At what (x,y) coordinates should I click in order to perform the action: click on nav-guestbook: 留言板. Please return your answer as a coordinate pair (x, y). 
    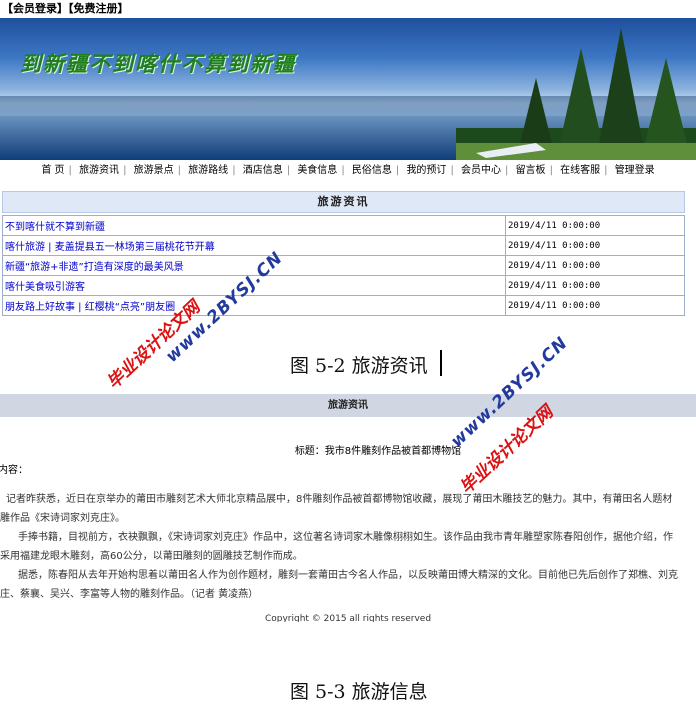
    Looking at the image, I should click on (531, 170).